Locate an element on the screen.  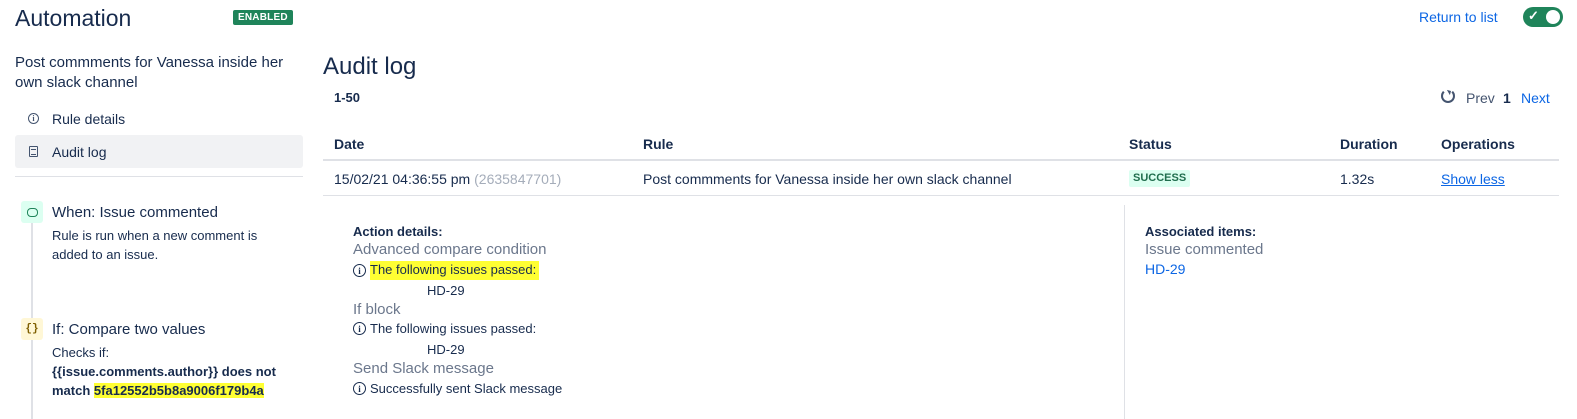
sidebar-item-rule-details: i Rule details is located at coordinates (159, 118).